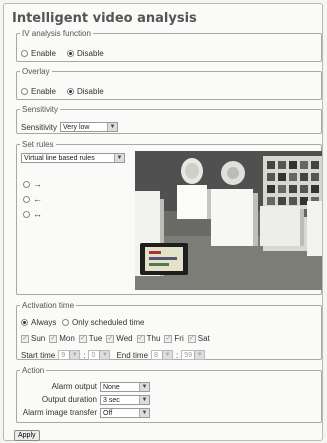 This screenshot has height=443, width=327. I want to click on always-option: Always, so click(38, 322).